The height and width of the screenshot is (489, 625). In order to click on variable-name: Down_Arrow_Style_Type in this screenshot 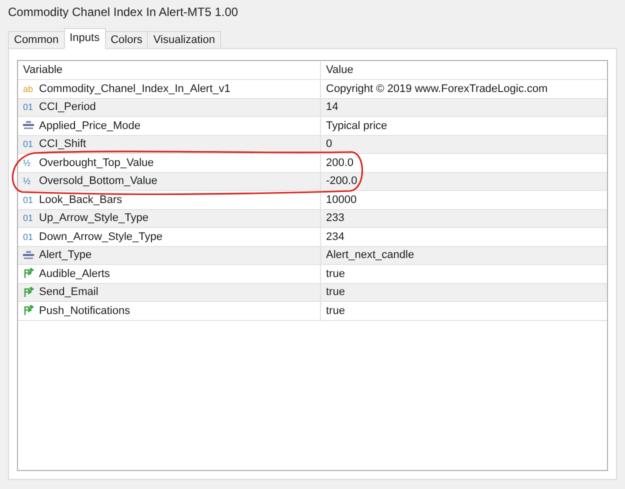, I will do `click(101, 236)`.